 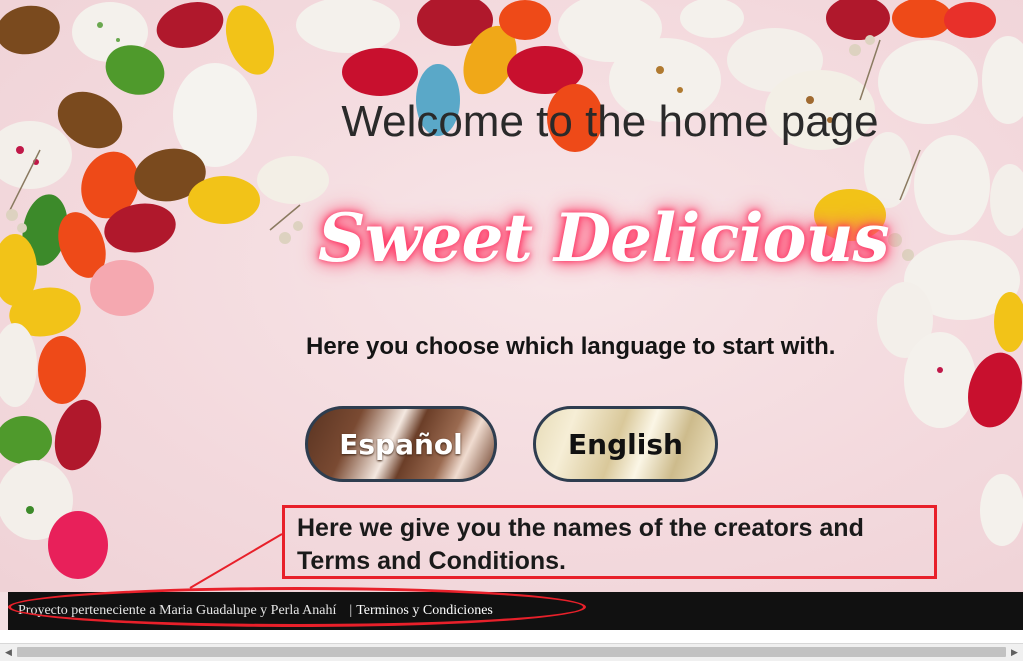 I want to click on horizontal-scrollbar: ◀ ▶, so click(x=511, y=652).